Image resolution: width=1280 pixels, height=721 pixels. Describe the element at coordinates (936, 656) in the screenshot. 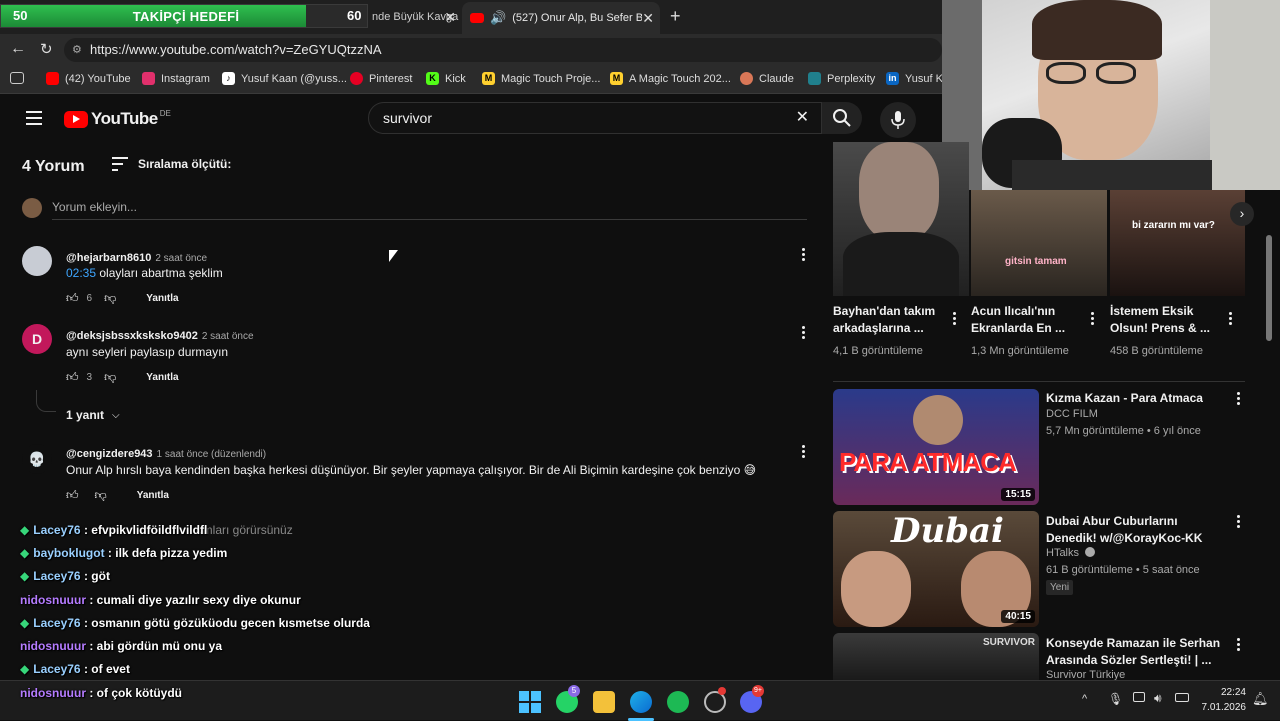

I see `video-thumbnail: SURVIVOR` at that location.